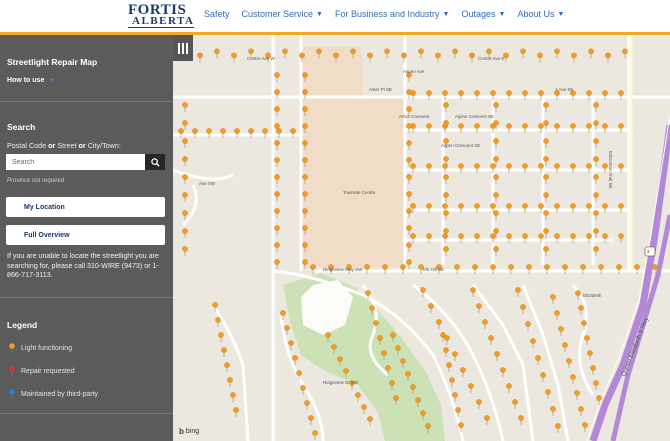  I want to click on how-to-use-toggle: How to use ▼, so click(31, 80).